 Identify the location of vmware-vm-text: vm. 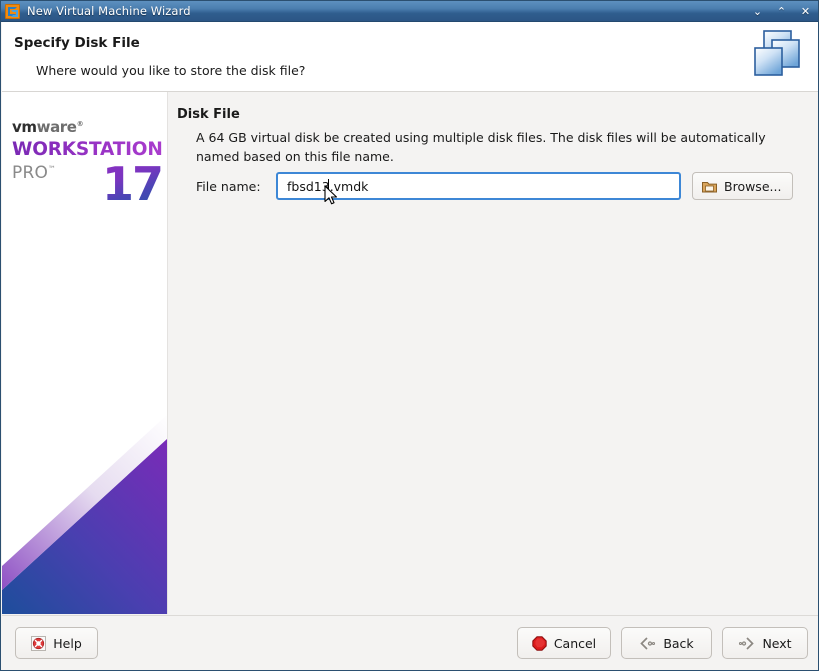
(24, 127).